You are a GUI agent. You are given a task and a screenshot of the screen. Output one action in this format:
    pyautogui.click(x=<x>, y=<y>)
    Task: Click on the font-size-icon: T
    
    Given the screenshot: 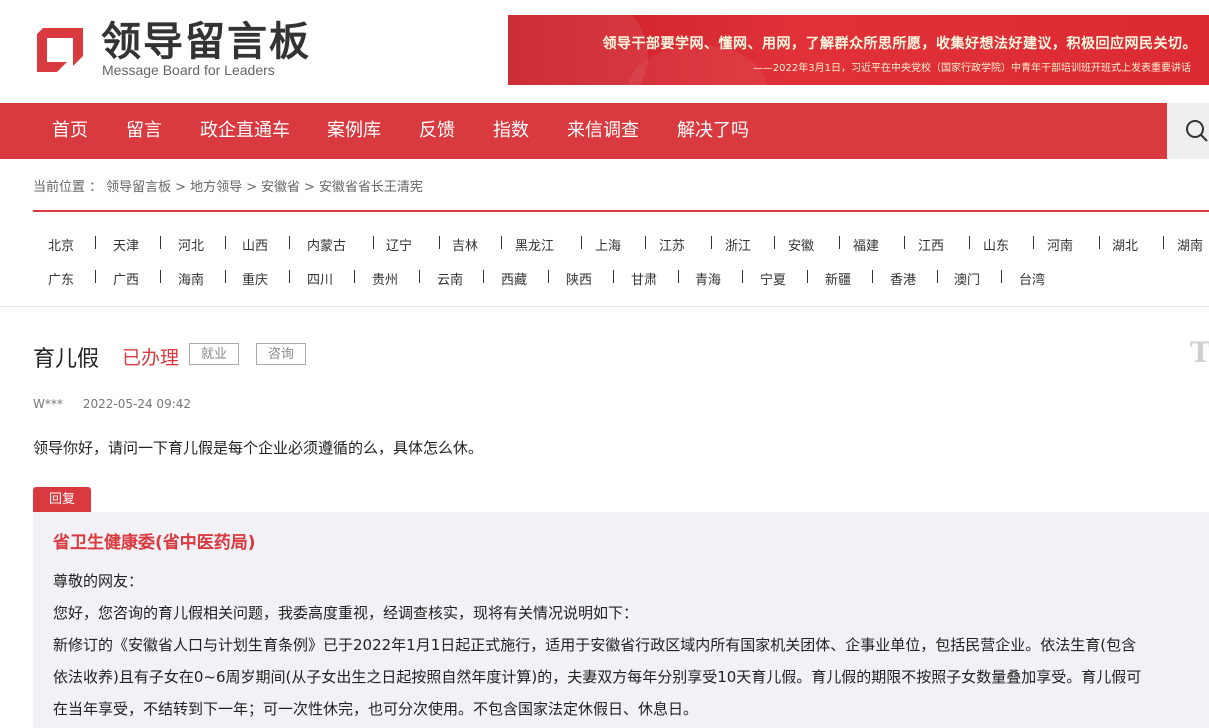 What is the action you would take?
    pyautogui.click(x=1199, y=352)
    